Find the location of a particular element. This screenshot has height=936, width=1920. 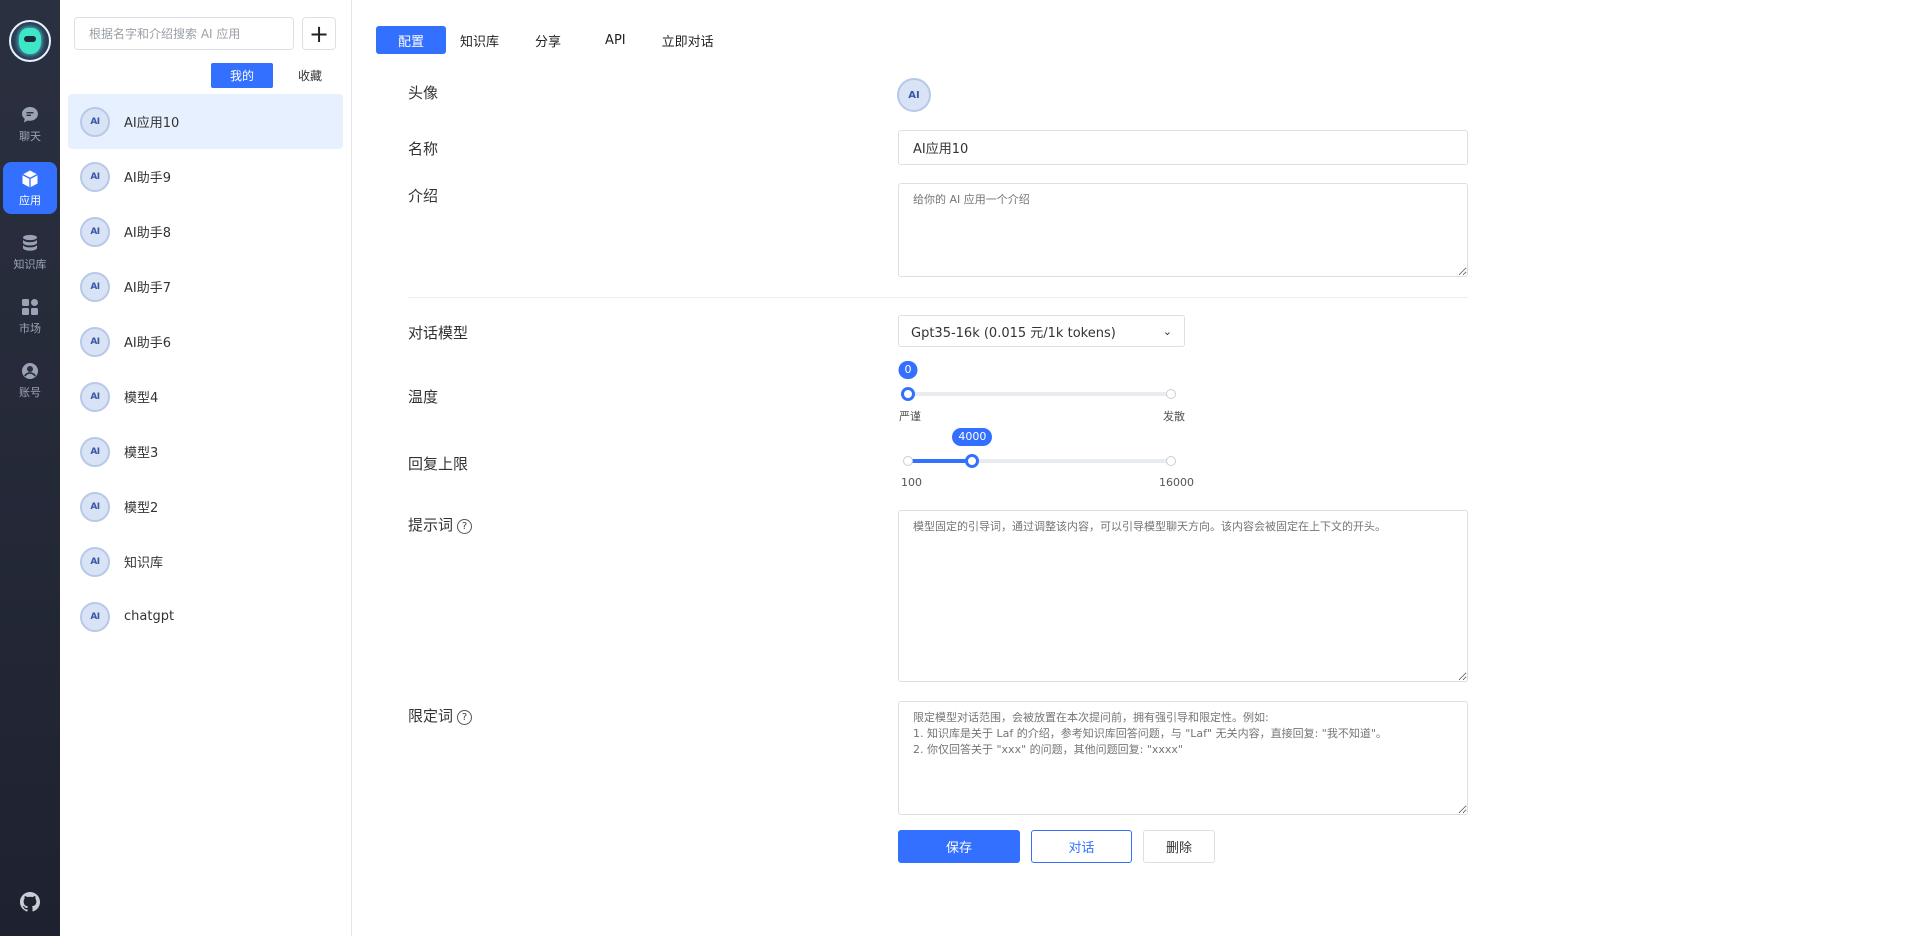

limit-words-label-text: 限定词 is located at coordinates (431, 716).